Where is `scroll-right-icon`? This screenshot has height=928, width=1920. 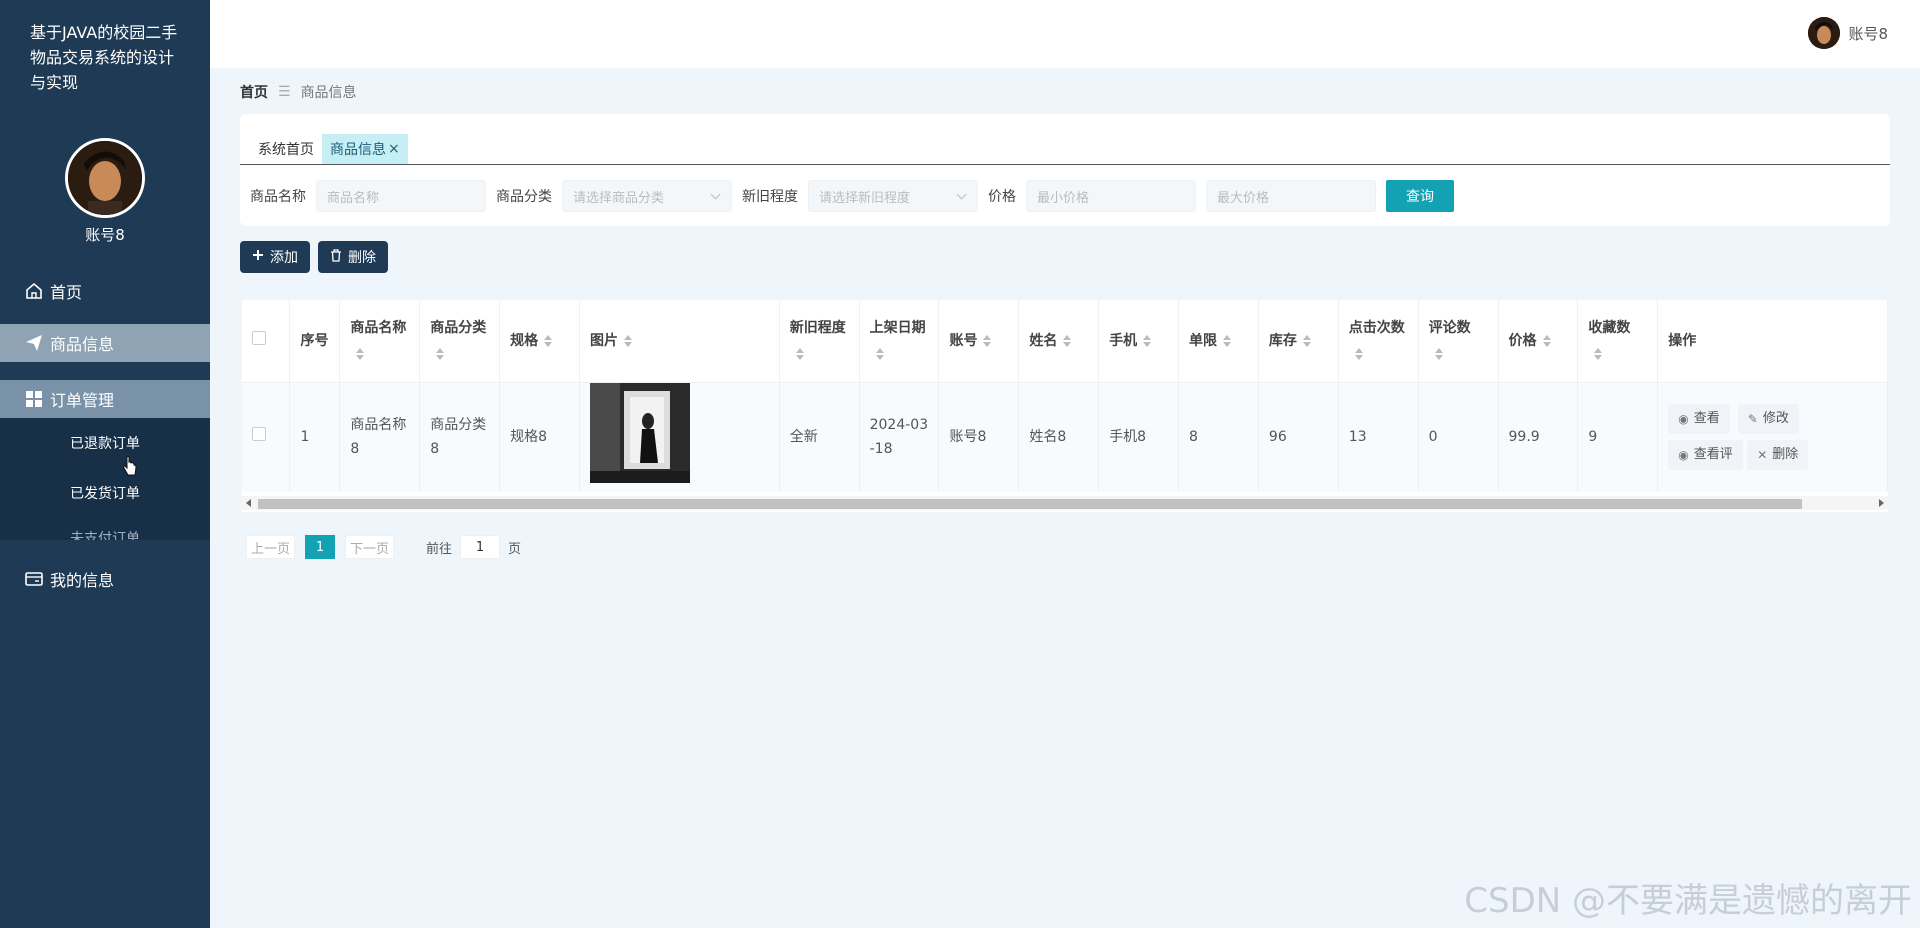 scroll-right-icon is located at coordinates (1881, 503).